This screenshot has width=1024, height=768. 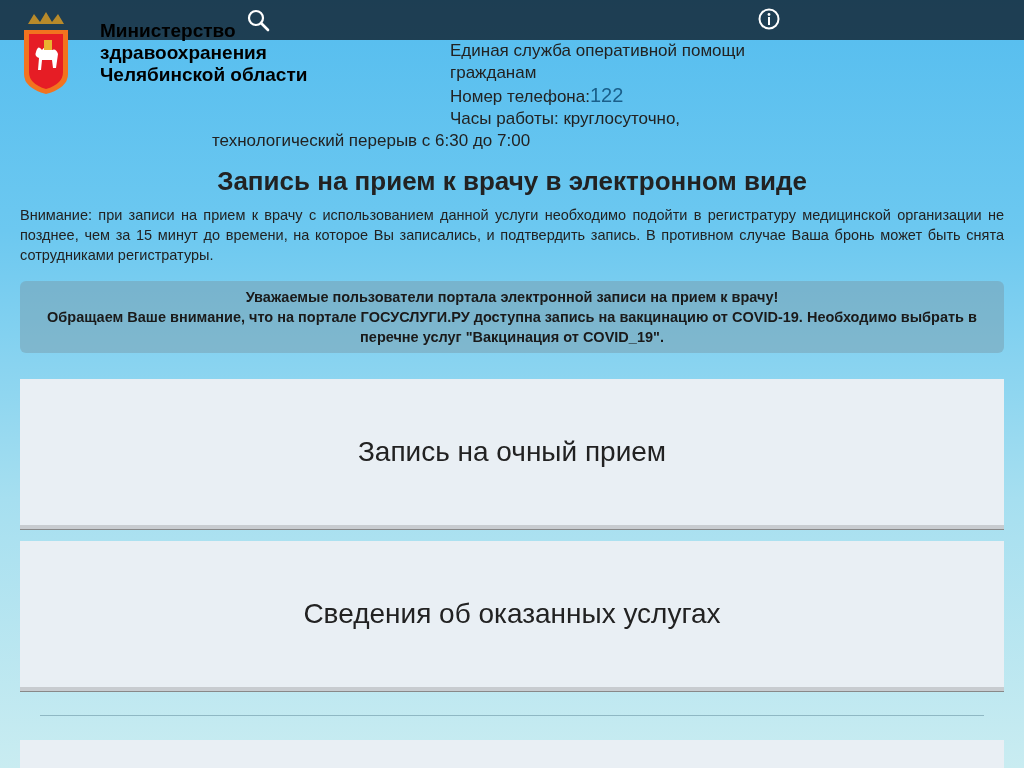 What do you see at coordinates (512, 328) in the screenshot?
I see `alert-text: Обращаем Ваше внимание, что на портале ГОСУСЛУГИ.РУ доступна запись на вакцинацию от COVID-19. Необходимо выбрать в перечне услуг "Вакцинация от COVID_19".` at bounding box center [512, 328].